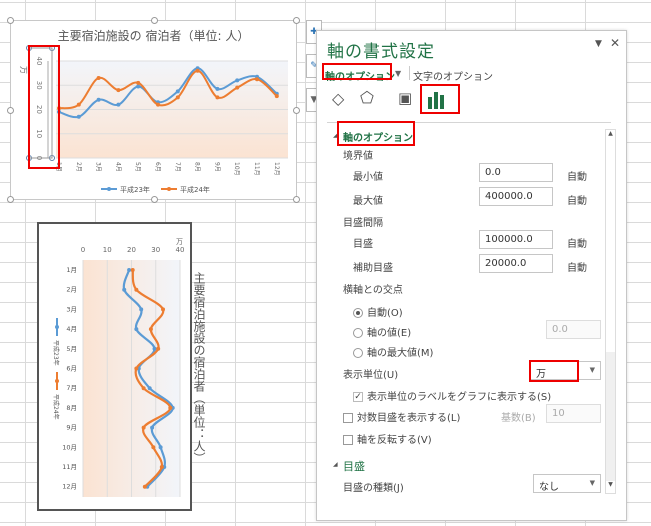 This screenshot has height=526, width=651. What do you see at coordinates (71, 369) in the screenshot?
I see `y-tick-label: 6月` at bounding box center [71, 369].